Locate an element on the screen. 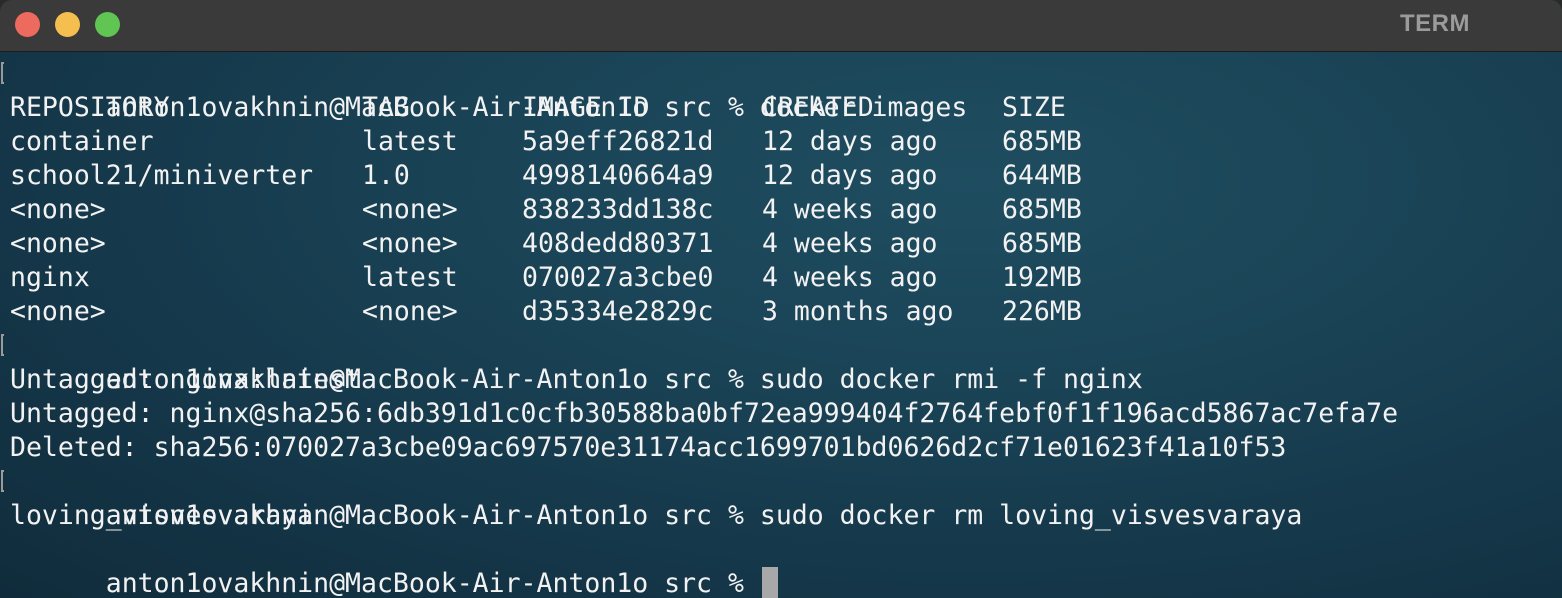 The height and width of the screenshot is (598, 1562). cell-size: 226MB is located at coordinates (1042, 311).